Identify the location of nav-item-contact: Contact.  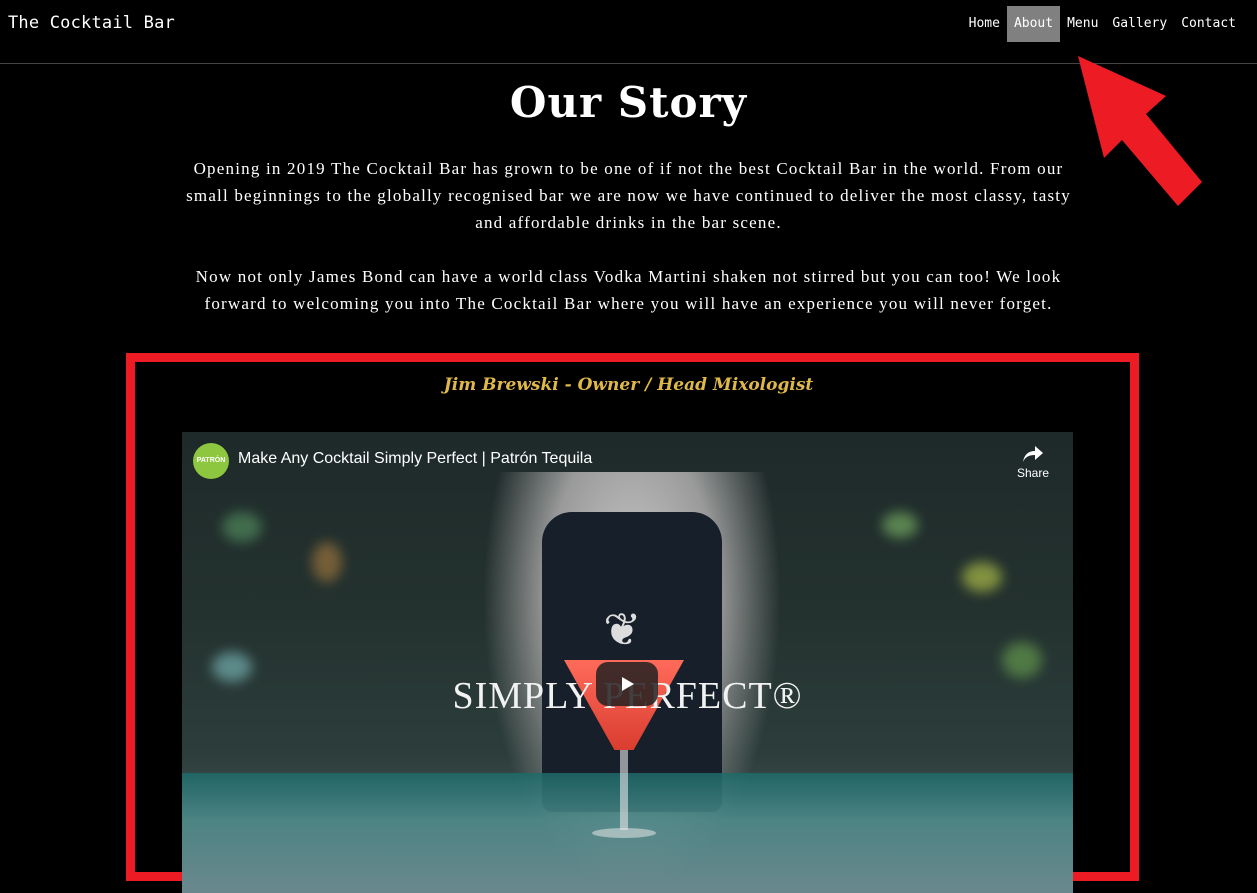
(1208, 24).